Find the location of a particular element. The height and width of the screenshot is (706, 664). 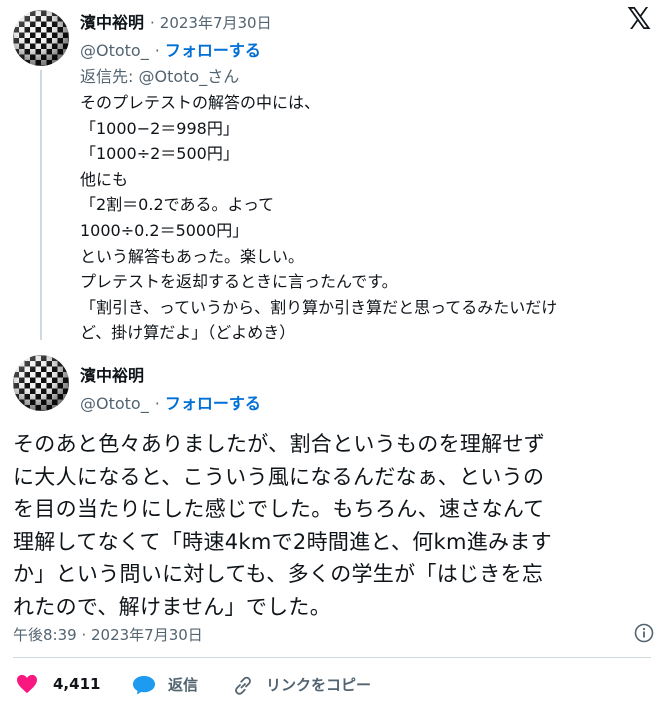

divider is located at coordinates (332, 657).